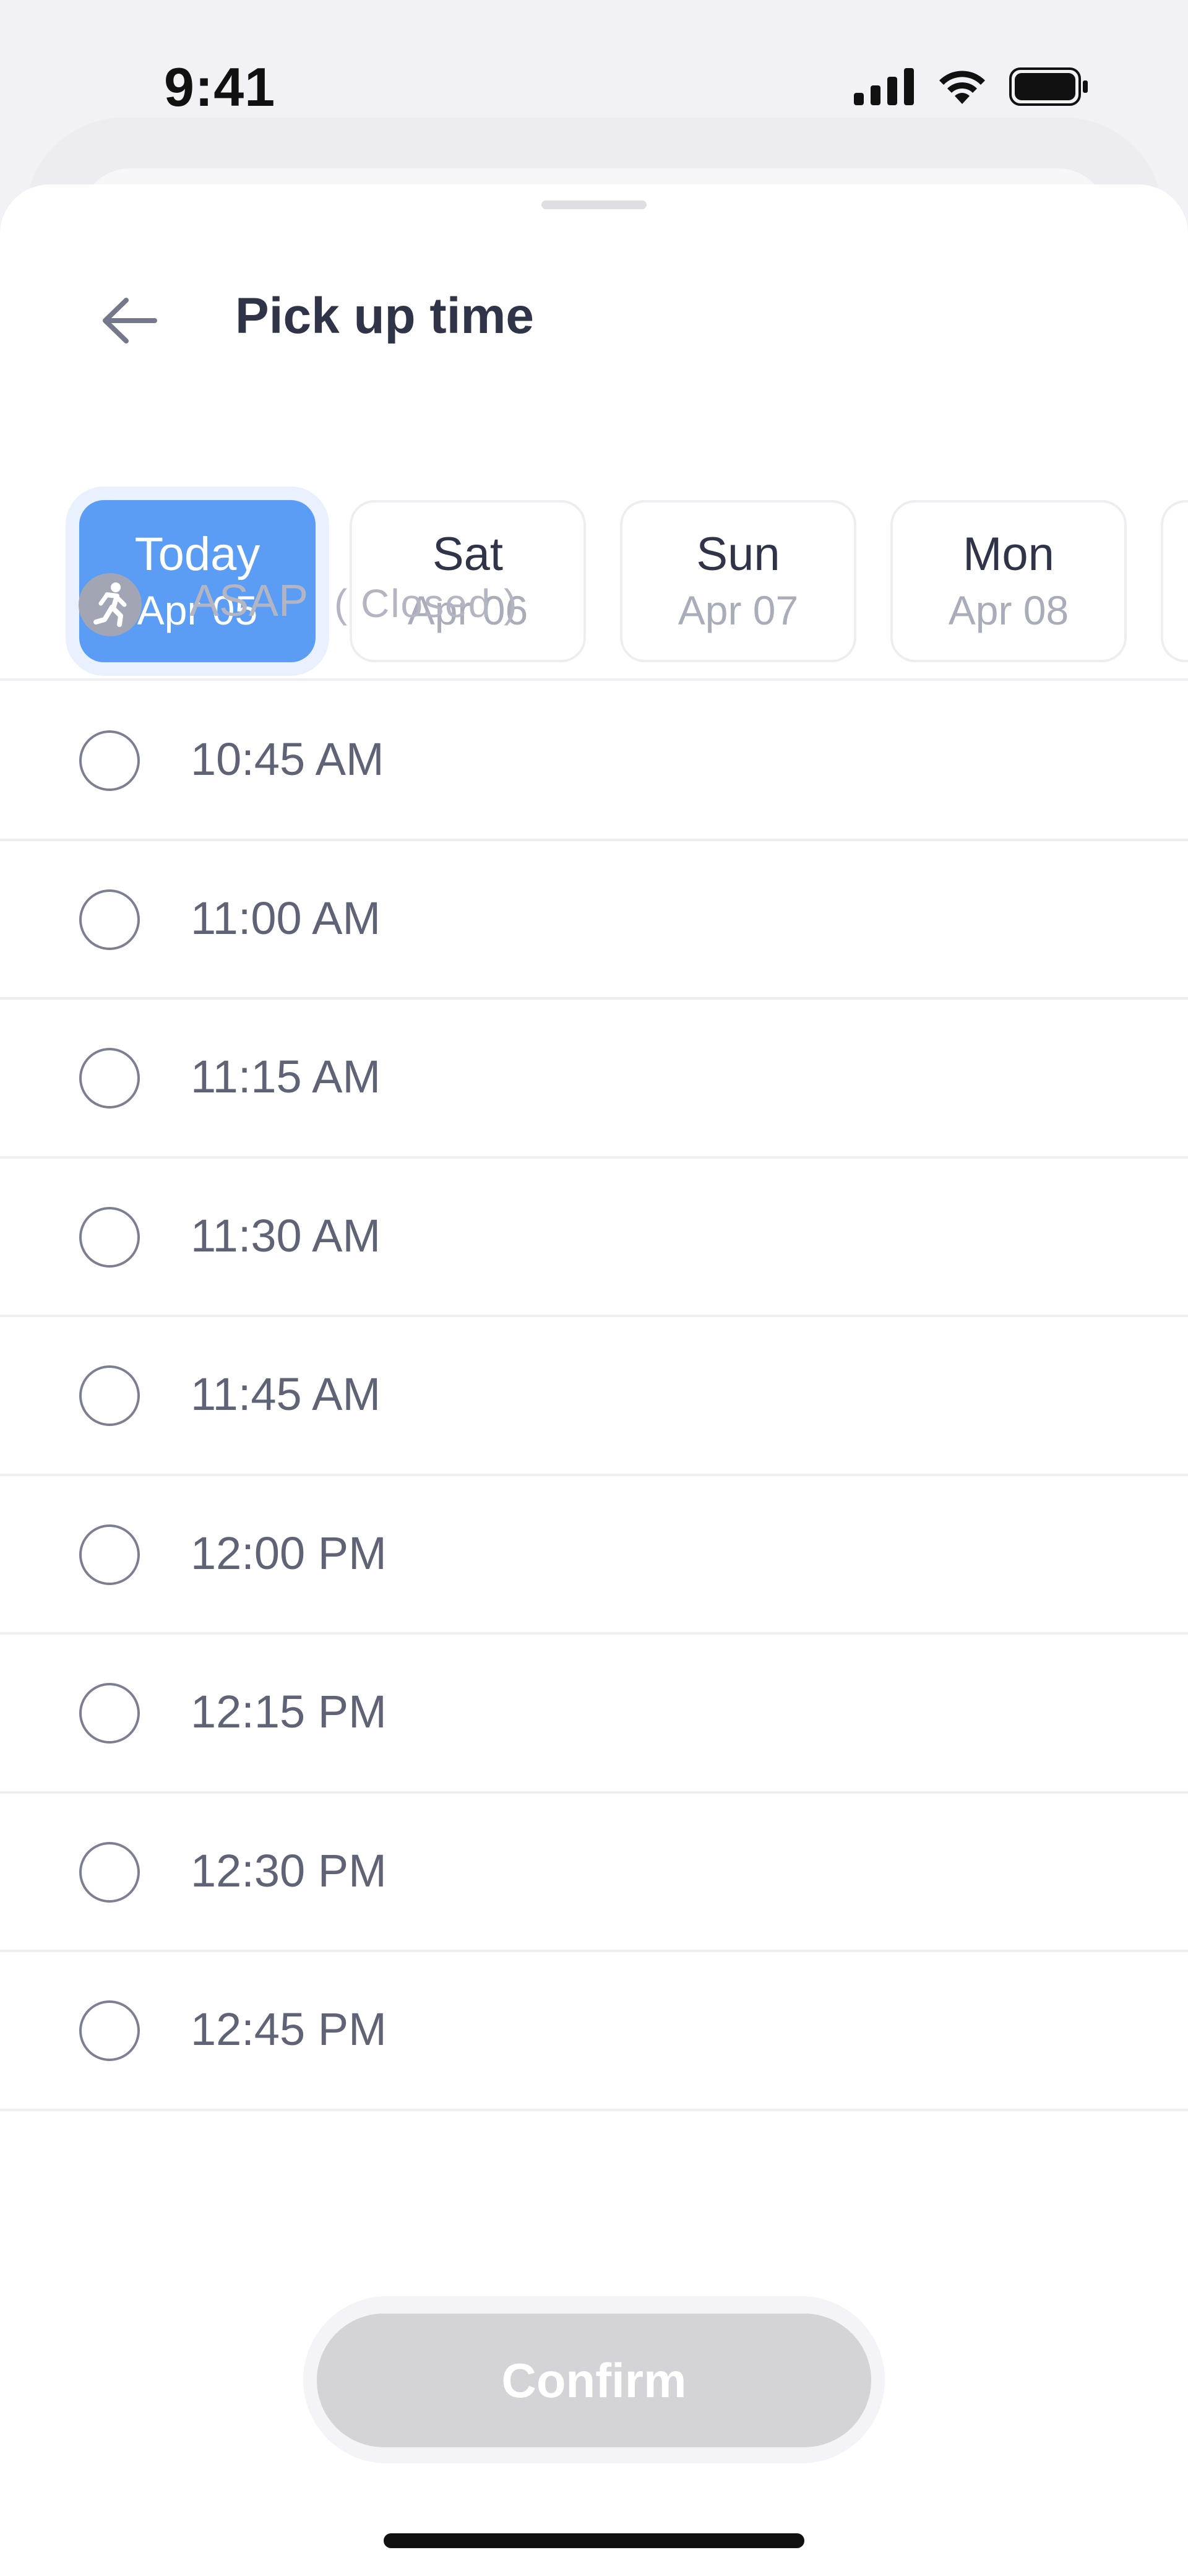  What do you see at coordinates (110, 604) in the screenshot?
I see `running-person-icon` at bounding box center [110, 604].